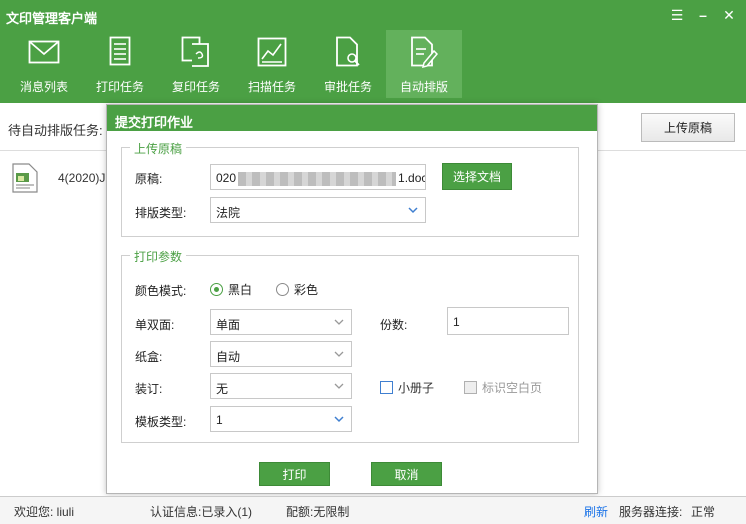 Image resolution: width=746 pixels, height=524 pixels. I want to click on nav-item-auto-layout: 自动排版, so click(424, 64).